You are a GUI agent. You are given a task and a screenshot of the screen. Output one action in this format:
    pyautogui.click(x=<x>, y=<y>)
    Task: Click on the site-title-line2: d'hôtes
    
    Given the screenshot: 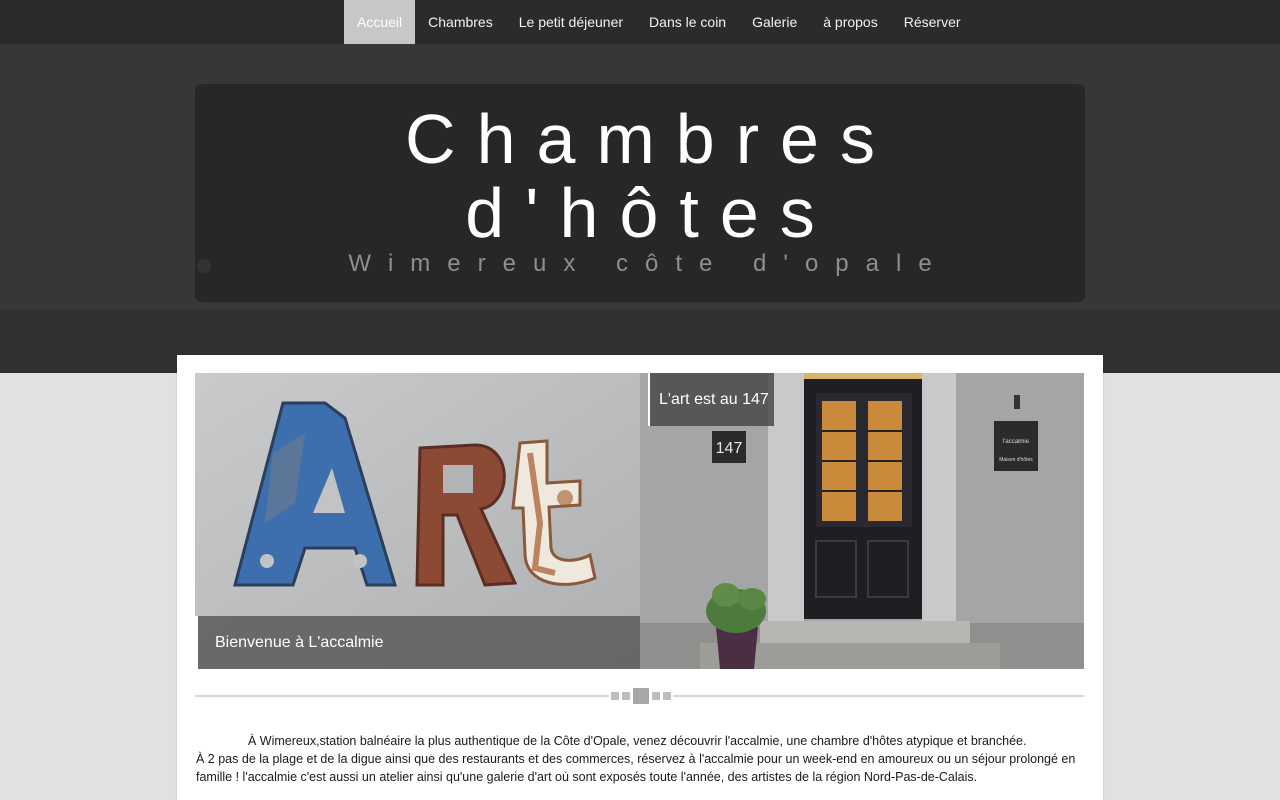 What is the action you would take?
    pyautogui.click(x=650, y=213)
    